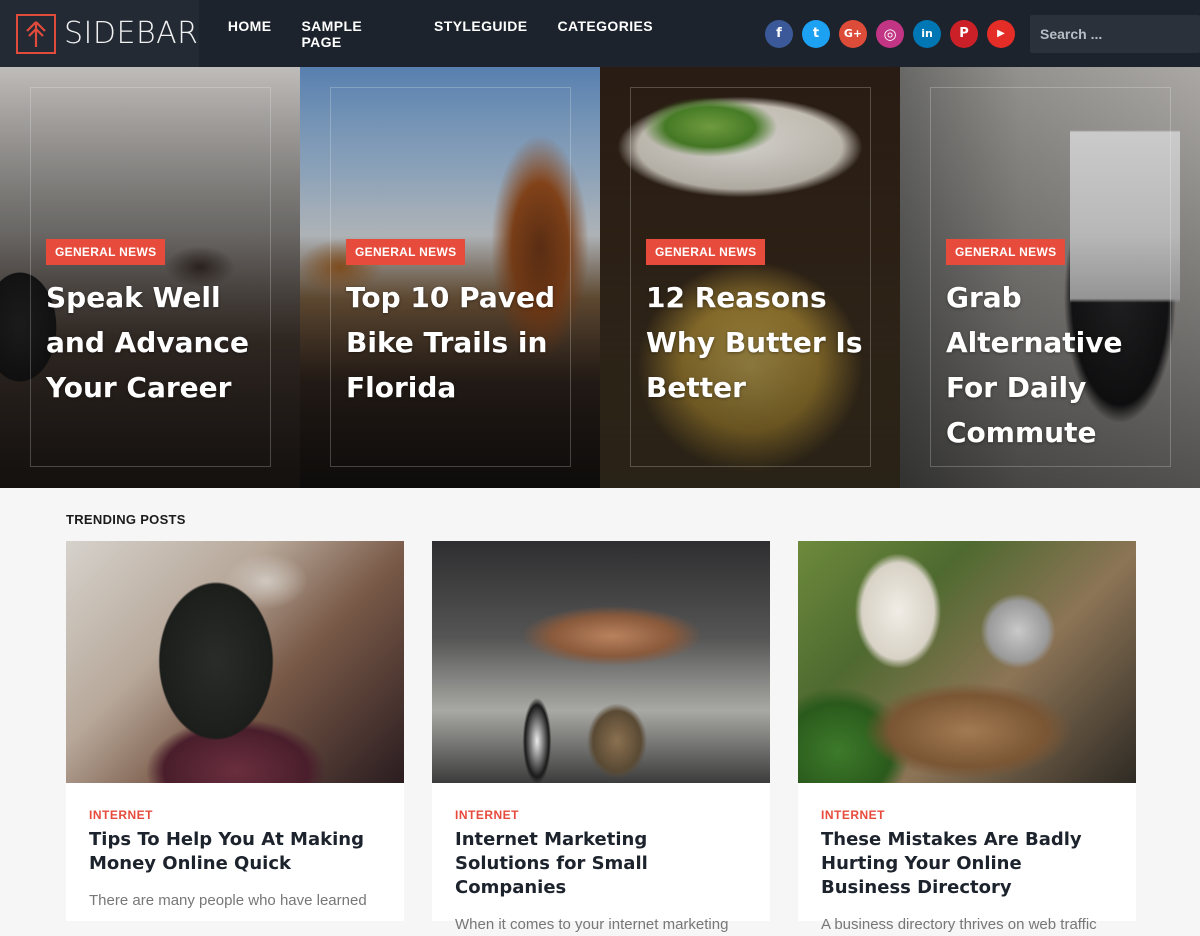 Image resolution: width=1200 pixels, height=936 pixels. I want to click on search-input, so click(1115, 33).